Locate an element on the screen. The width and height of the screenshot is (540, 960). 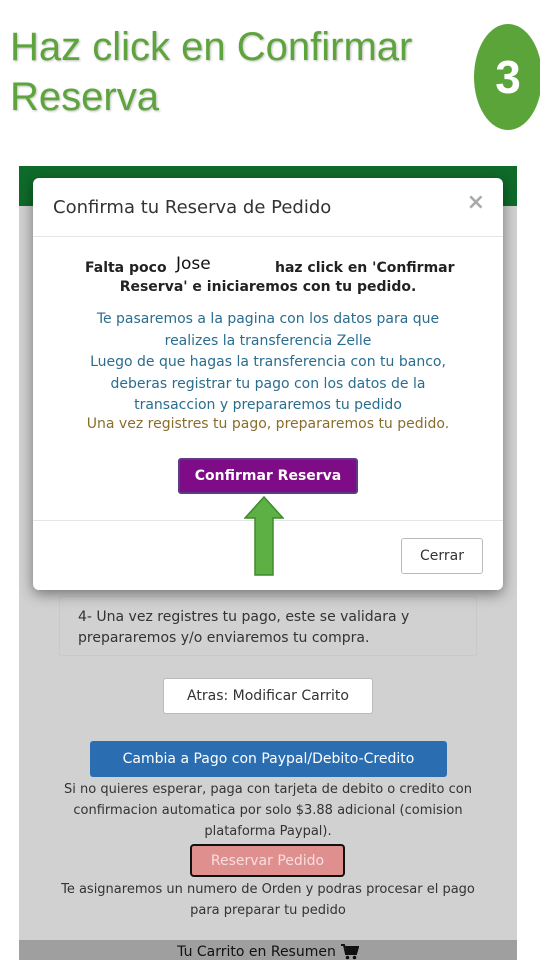
shopping-cart-icon is located at coordinates (349, 952).